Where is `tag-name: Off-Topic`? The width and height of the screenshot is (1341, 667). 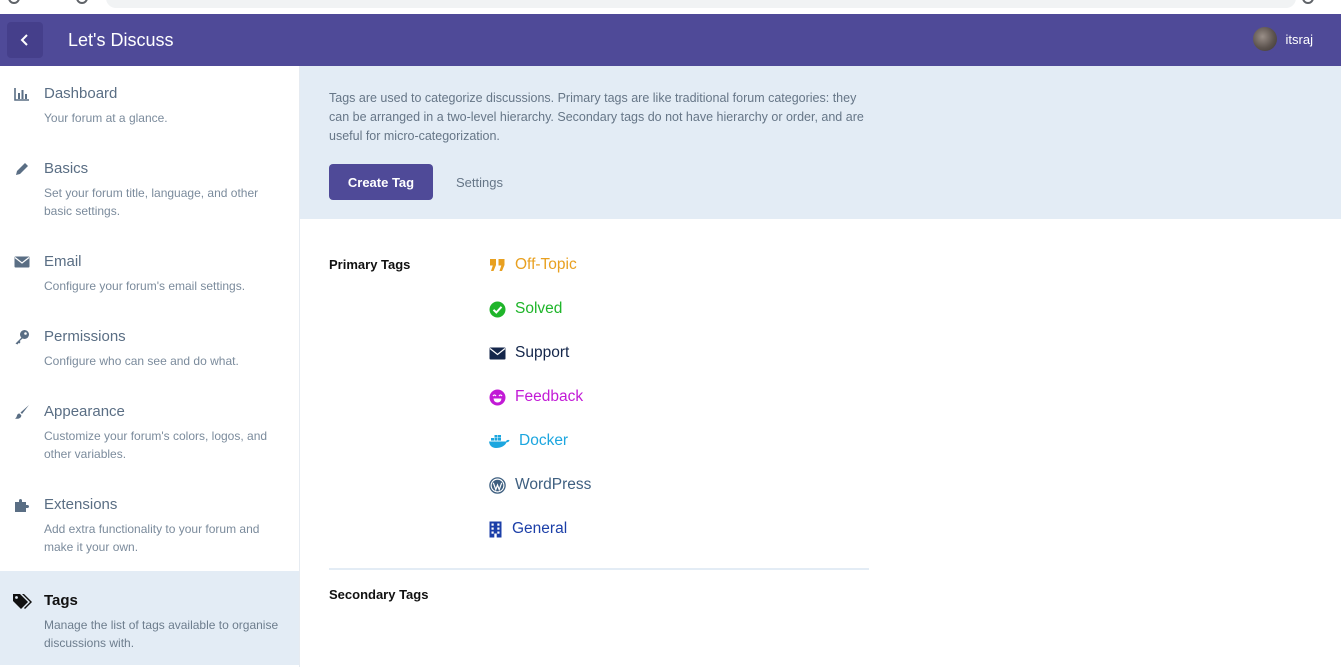 tag-name: Off-Topic is located at coordinates (546, 264).